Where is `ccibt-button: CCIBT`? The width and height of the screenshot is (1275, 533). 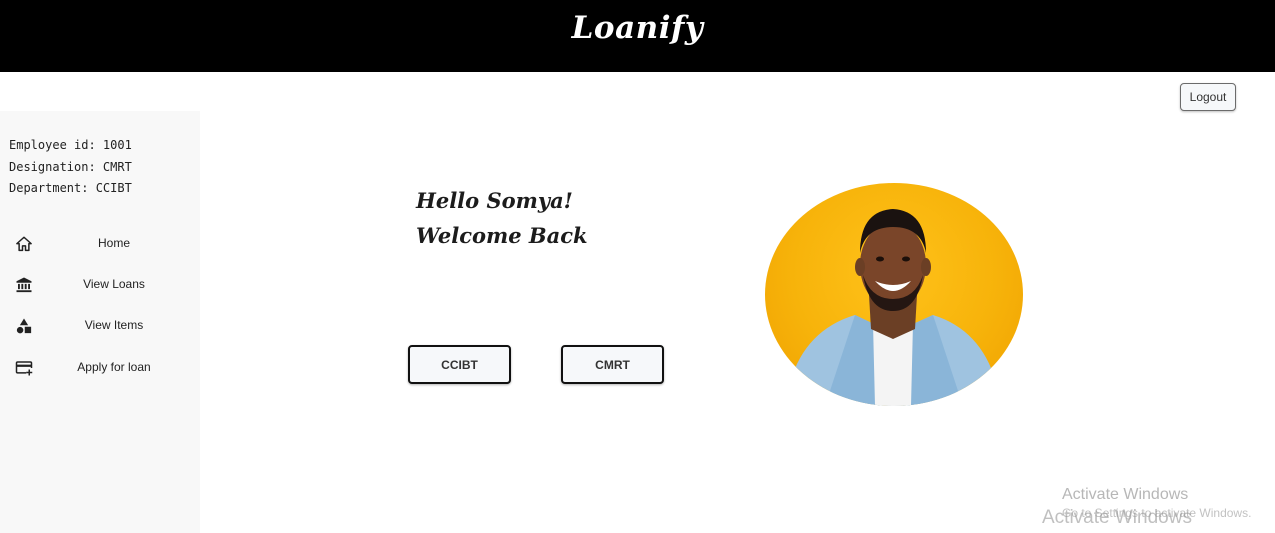
ccibt-button: CCIBT is located at coordinates (459, 364).